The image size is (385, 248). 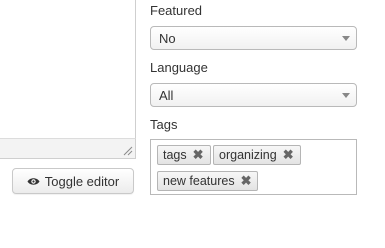 What do you see at coordinates (128, 151) in the screenshot?
I see `resize-grip-icon` at bounding box center [128, 151].